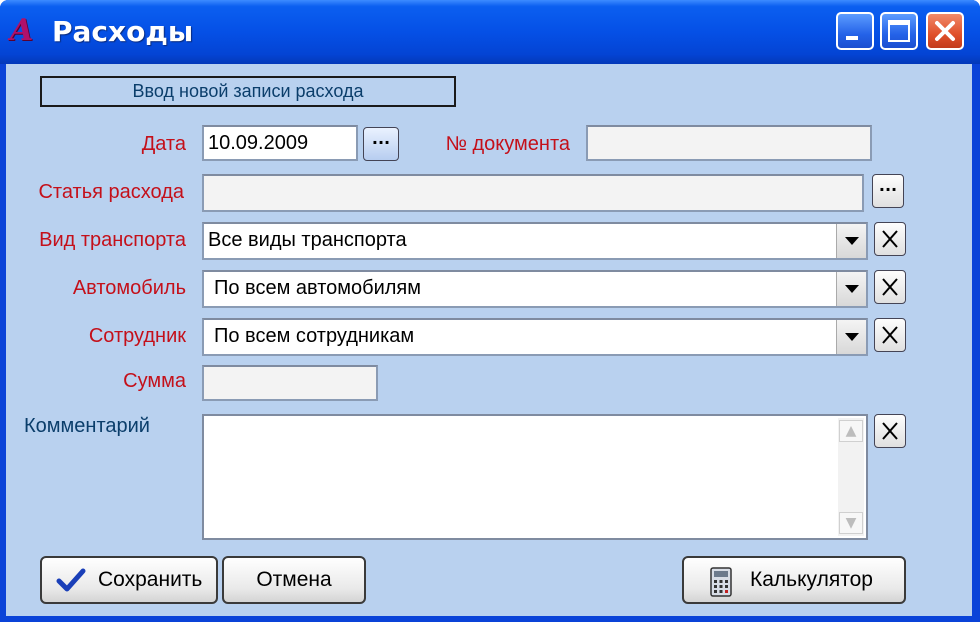  Describe the element at coordinates (123, 31) in the screenshot. I see `window-title: Расходы` at that location.